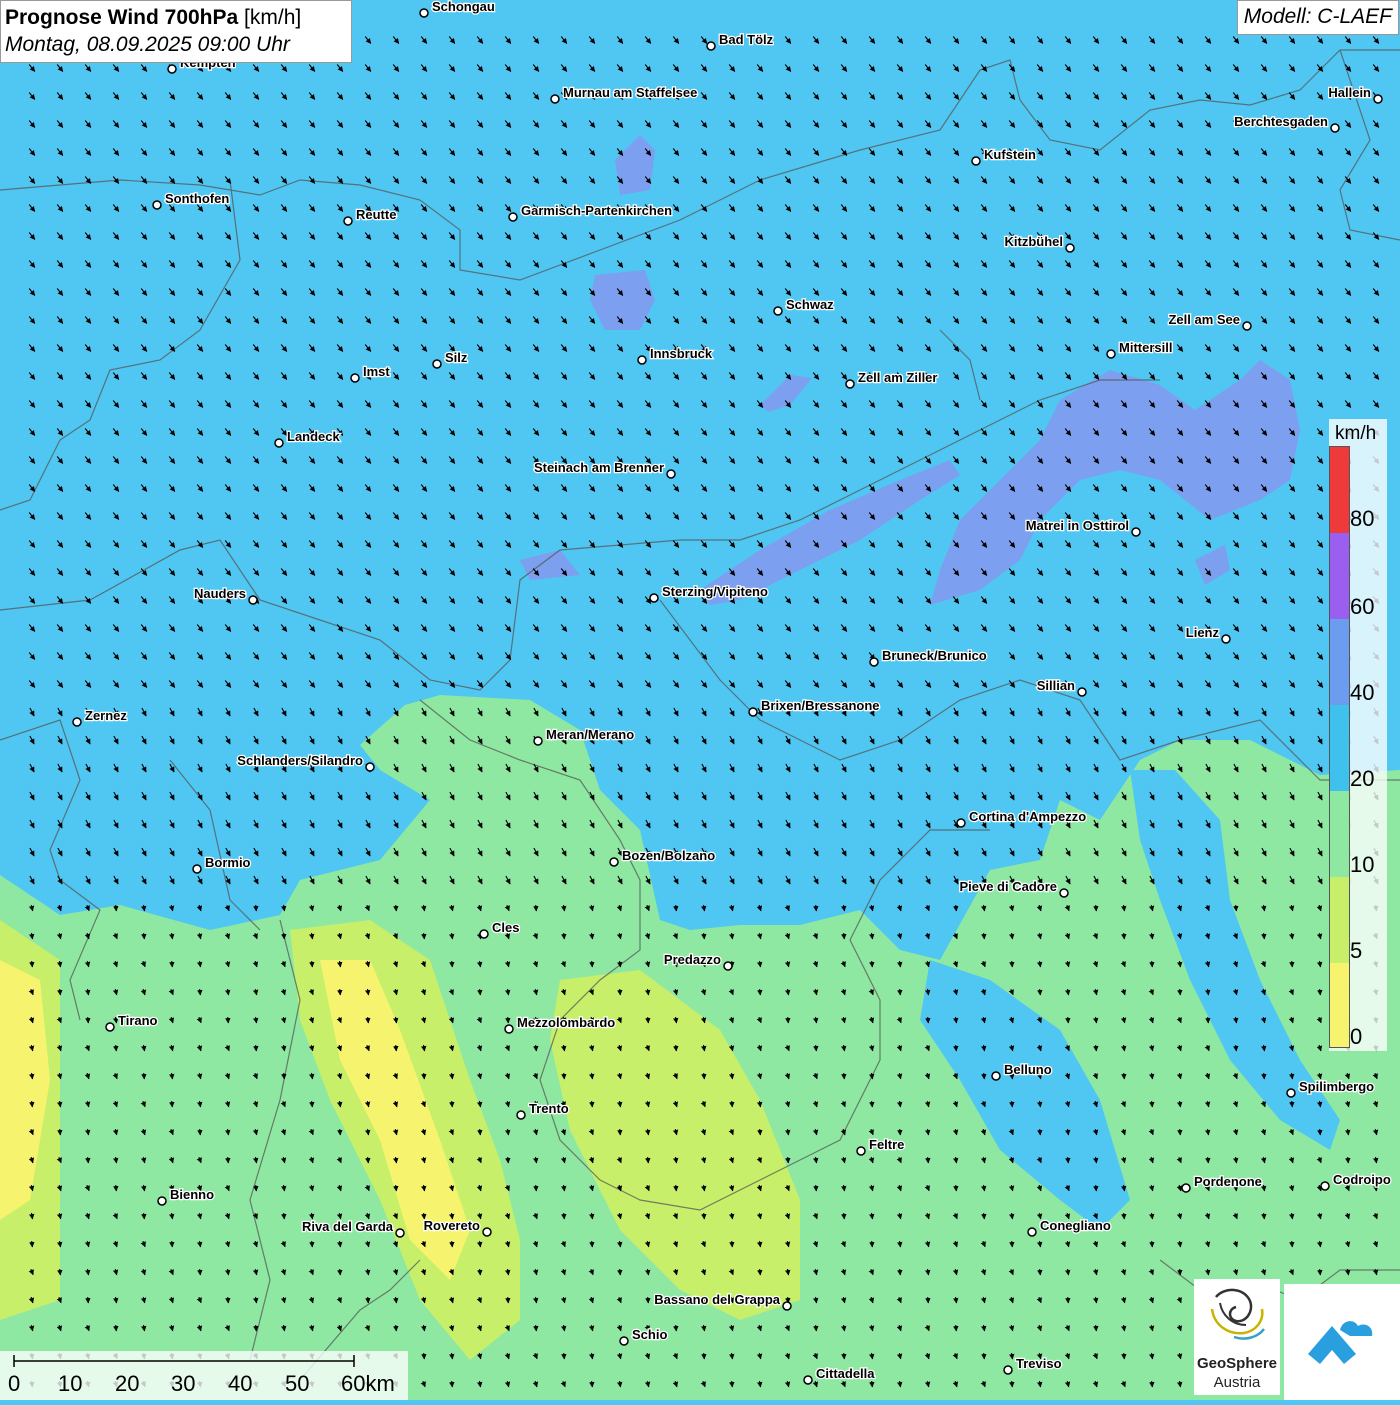 This screenshot has height=1405, width=1400. Describe the element at coordinates (1339, 747) in the screenshot. I see `legend-bar` at that location.